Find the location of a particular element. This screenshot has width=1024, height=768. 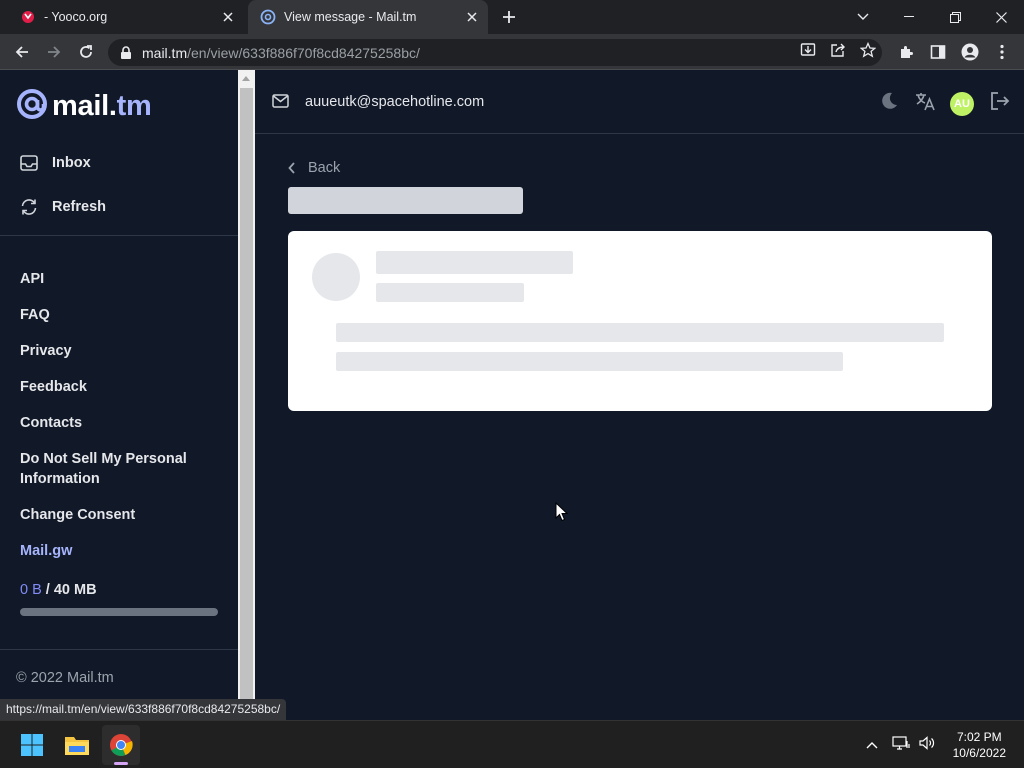

share-icon is located at coordinates (838, 52).